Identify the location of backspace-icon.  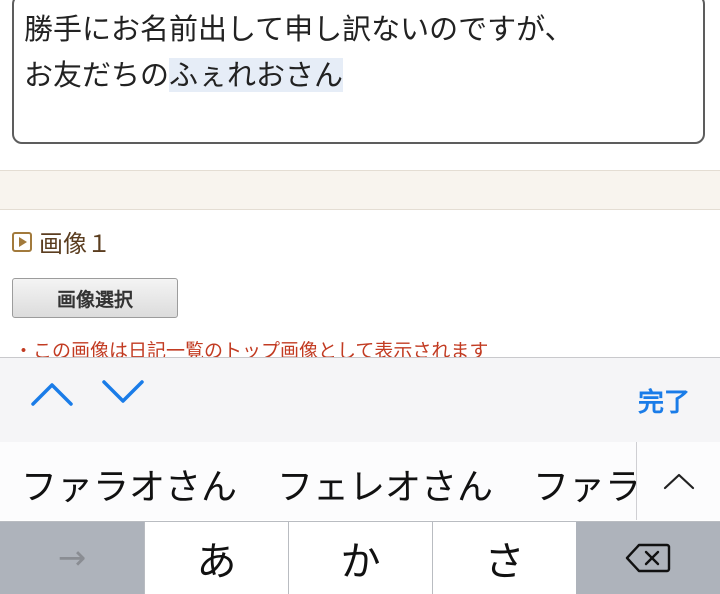
(648, 558).